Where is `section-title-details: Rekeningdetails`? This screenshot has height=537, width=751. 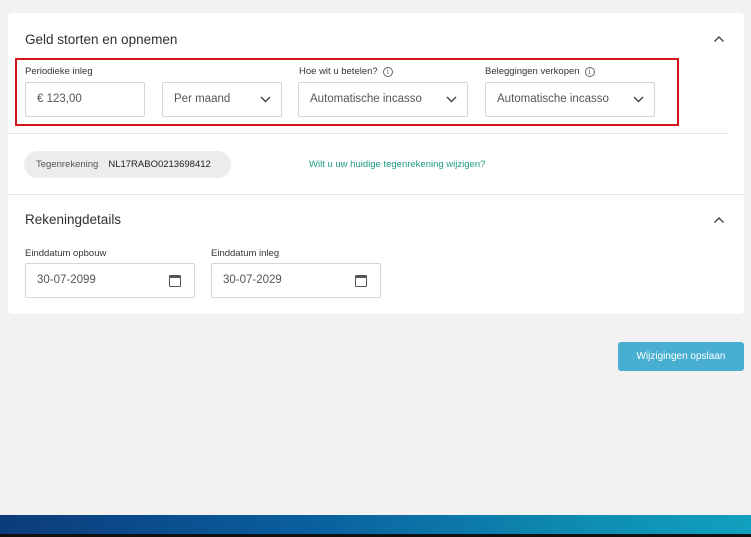 section-title-details: Rekeningdetails is located at coordinates (73, 219).